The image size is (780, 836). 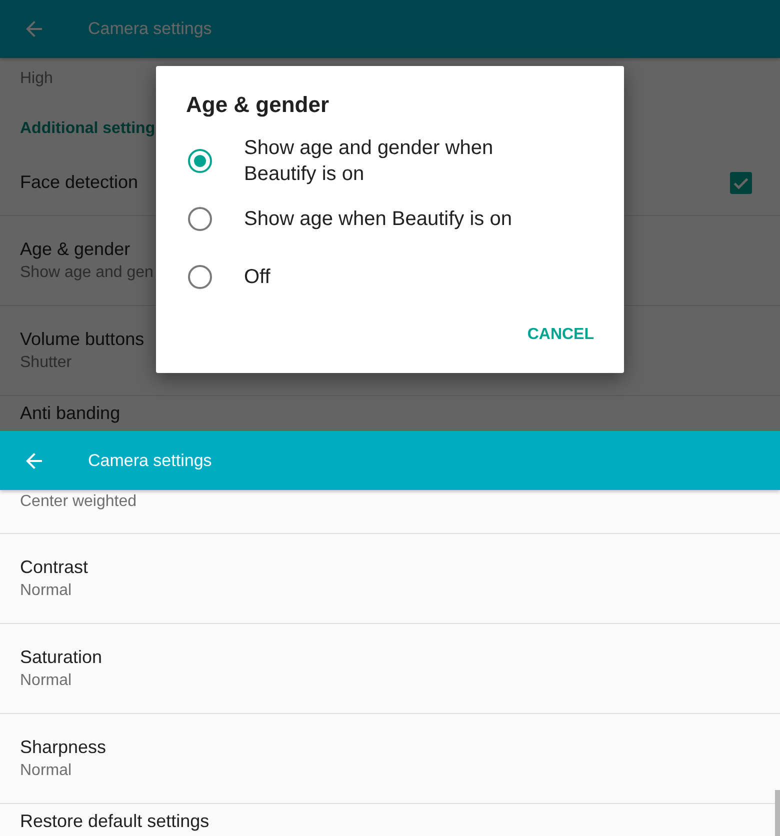 What do you see at coordinates (78, 502) in the screenshot?
I see `item-summary: Center weighted` at bounding box center [78, 502].